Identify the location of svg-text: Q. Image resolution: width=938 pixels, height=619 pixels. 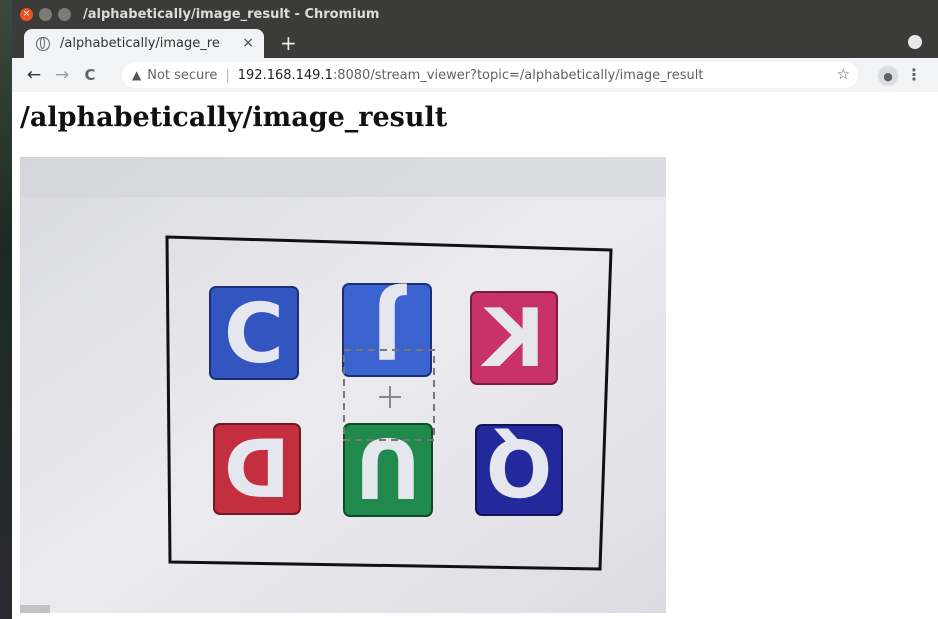
(519, 466).